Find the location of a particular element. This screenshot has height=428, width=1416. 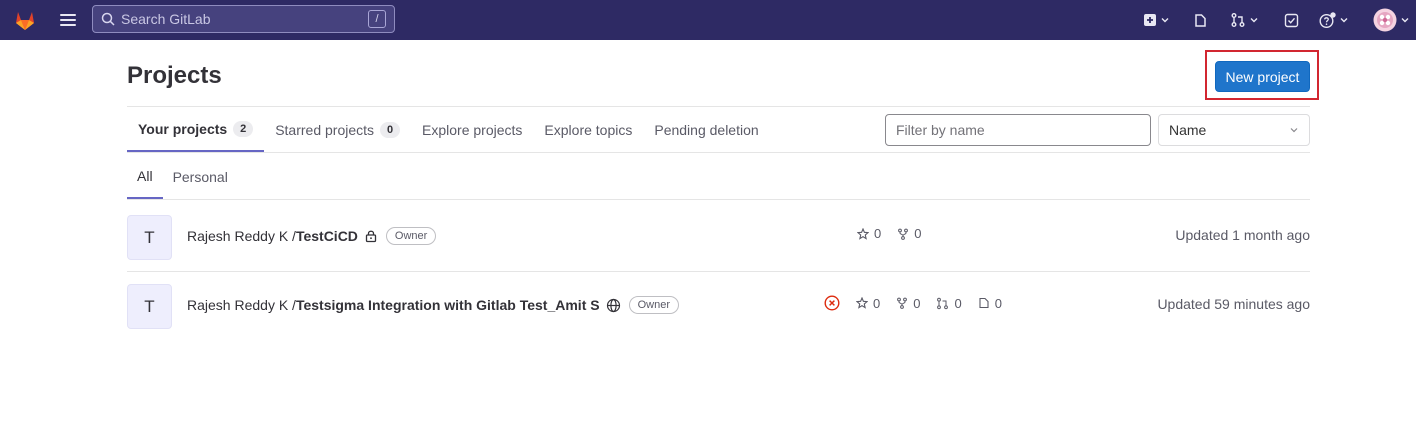

subtab-label: Personal is located at coordinates (200, 177).